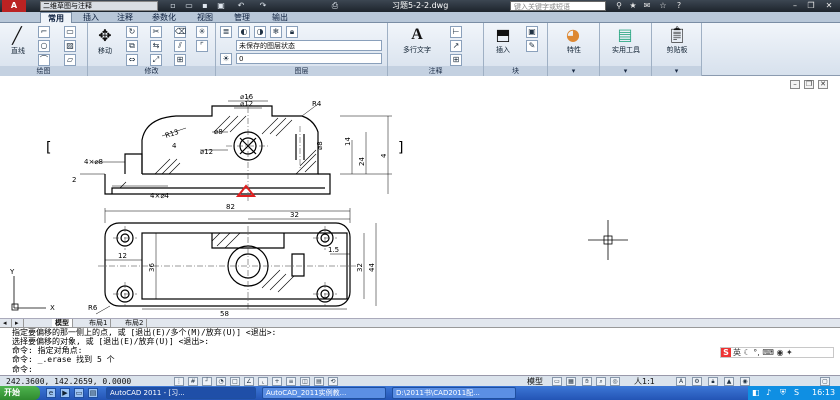 The height and width of the screenshot is (400, 840). Describe the element at coordinates (226, 32) in the screenshot. I see `layer-properties-icon: ≣` at that location.